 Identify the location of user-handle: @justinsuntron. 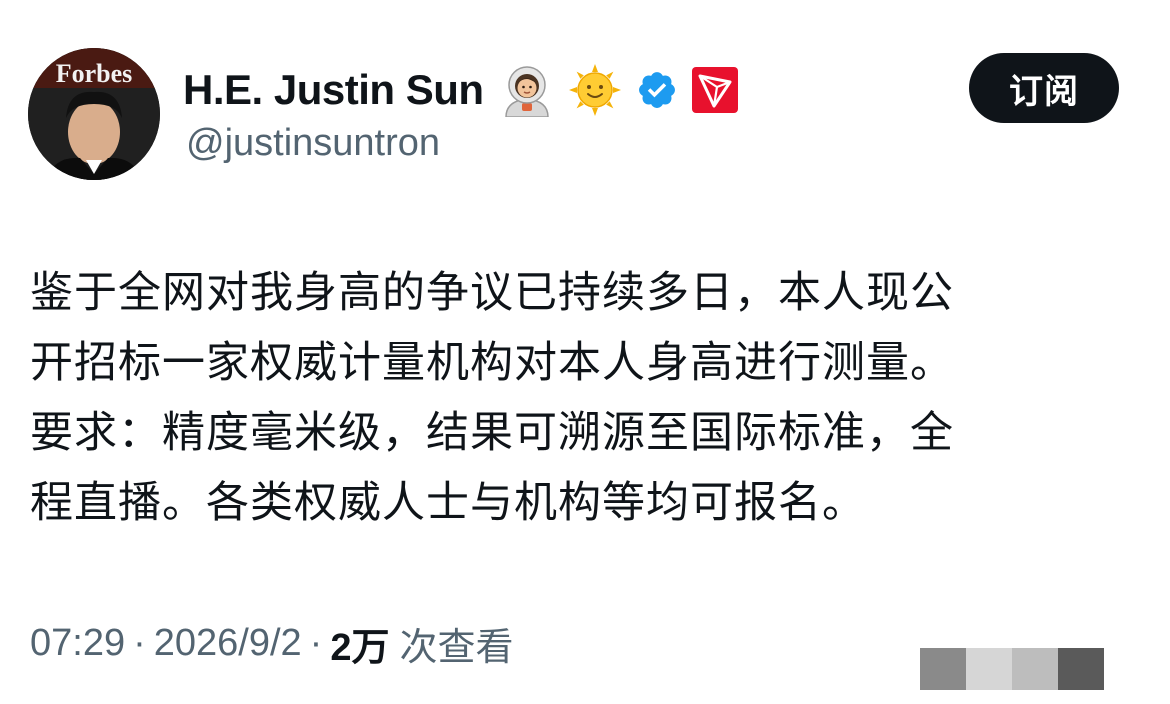
(313, 143).